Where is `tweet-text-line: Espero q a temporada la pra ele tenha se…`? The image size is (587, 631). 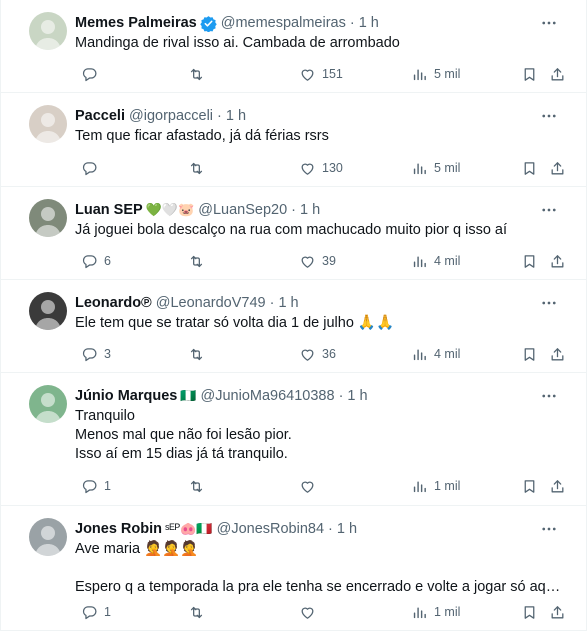 tweet-text-line: Espero q a temporada la pra ele tenha se… is located at coordinates (318, 587).